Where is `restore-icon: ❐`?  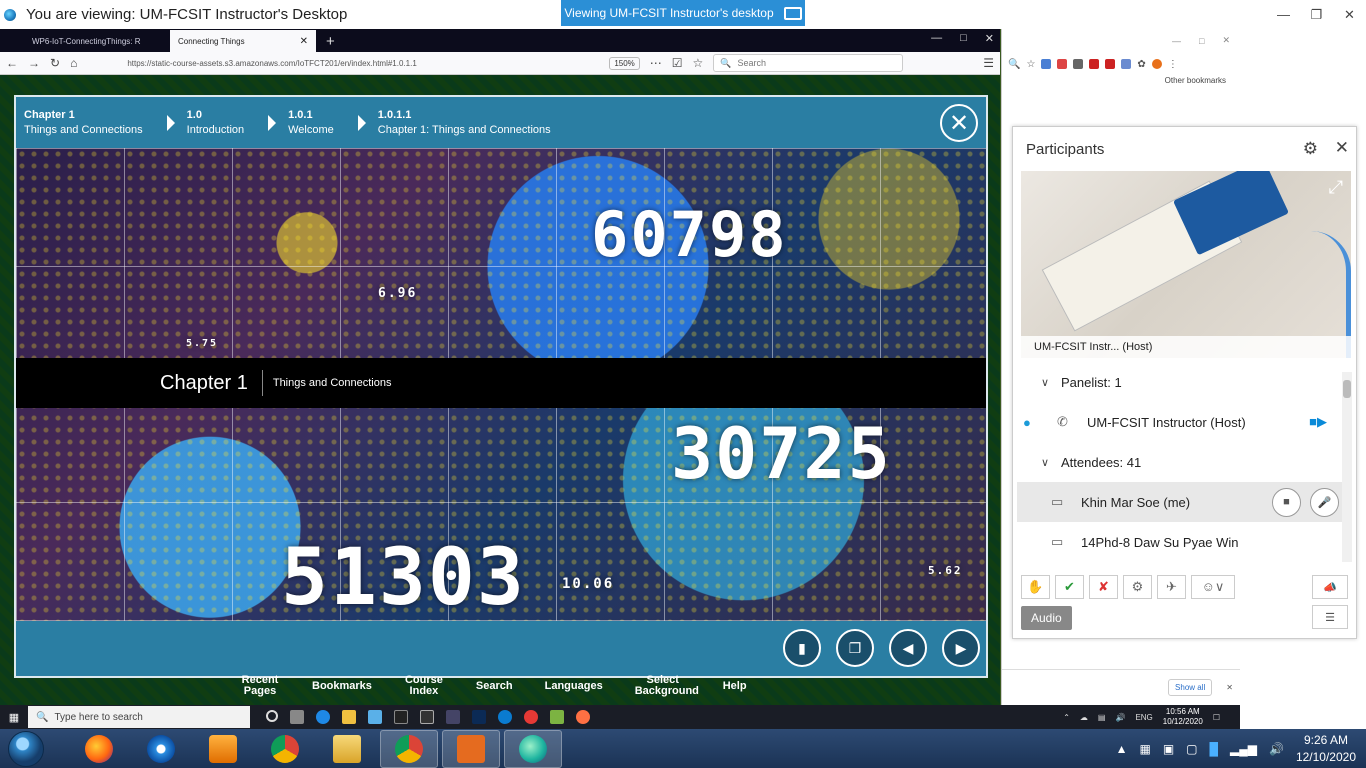 restore-icon: ❐ is located at coordinates (1316, 14).